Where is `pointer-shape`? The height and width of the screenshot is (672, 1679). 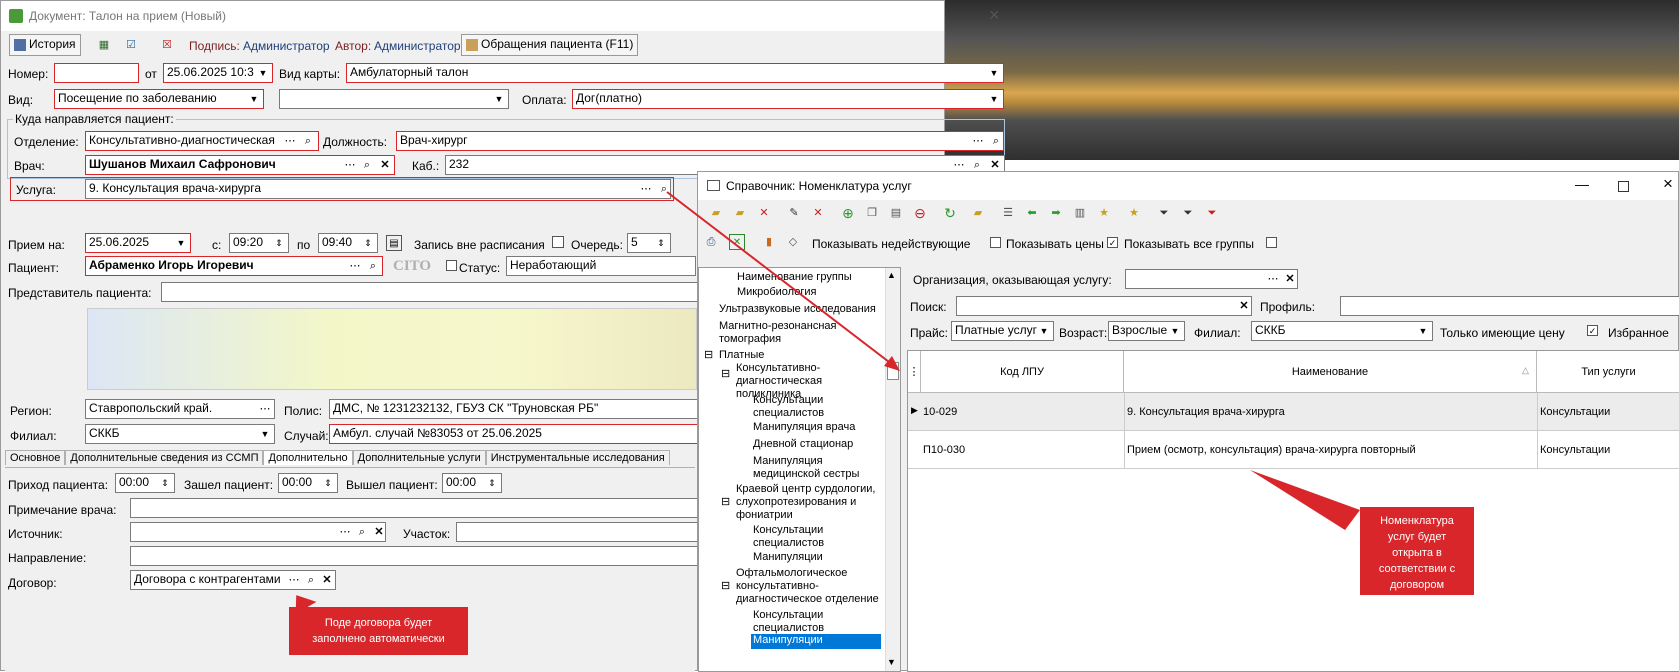
pointer-shape is located at coordinates (1305, 500).